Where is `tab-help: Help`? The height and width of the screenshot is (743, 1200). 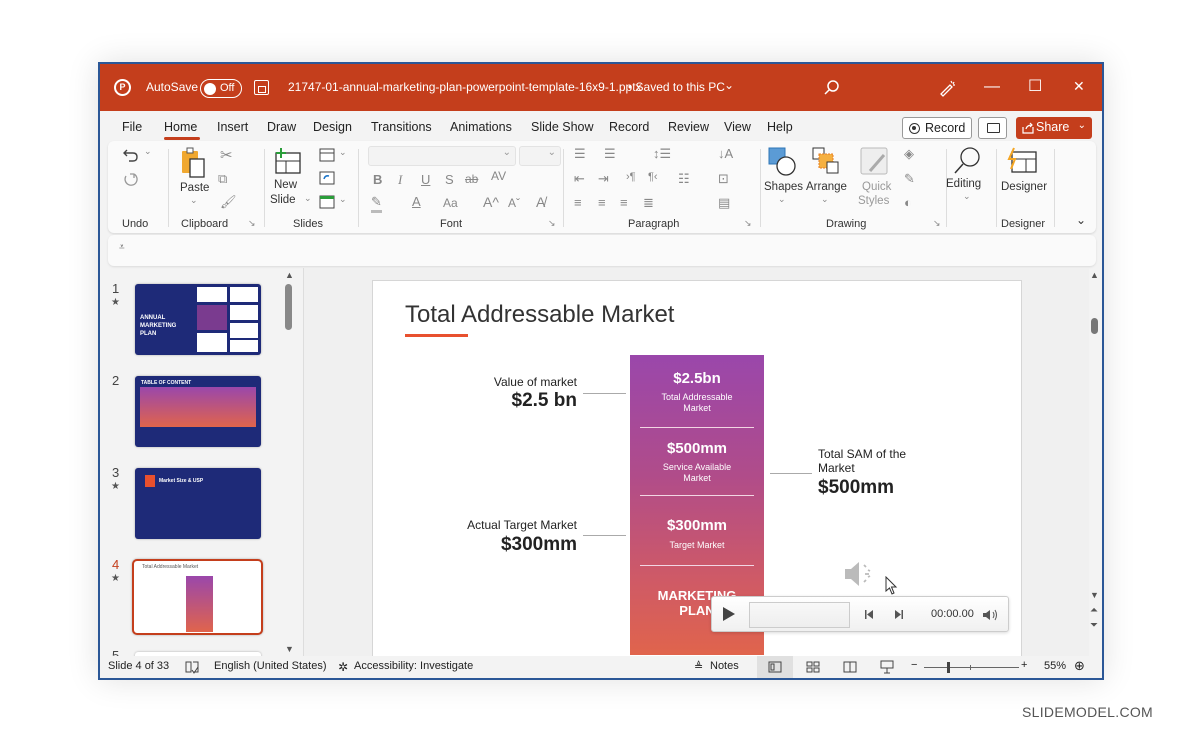
tab-help: Help is located at coordinates (780, 127).